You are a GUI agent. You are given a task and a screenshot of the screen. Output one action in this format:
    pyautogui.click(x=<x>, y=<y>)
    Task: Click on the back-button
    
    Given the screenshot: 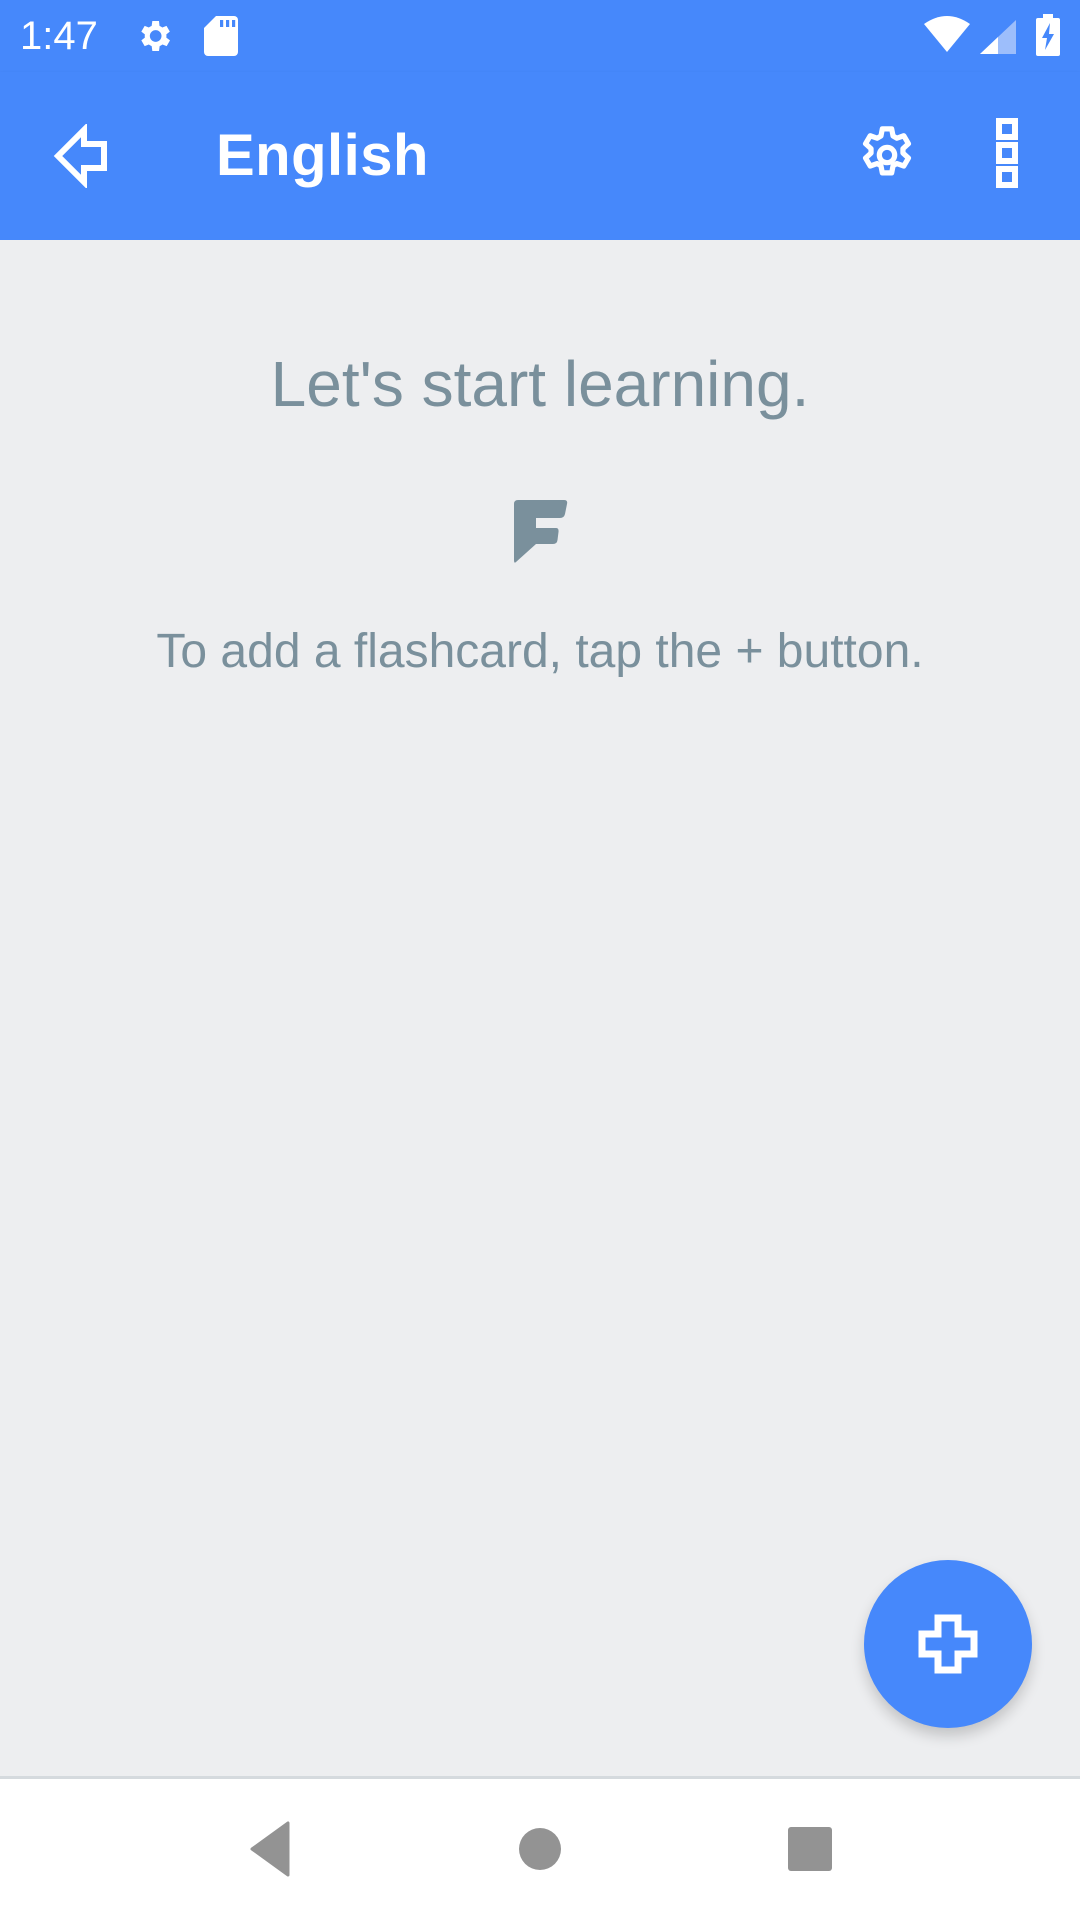 What is the action you would take?
    pyautogui.click(x=84, y=157)
    